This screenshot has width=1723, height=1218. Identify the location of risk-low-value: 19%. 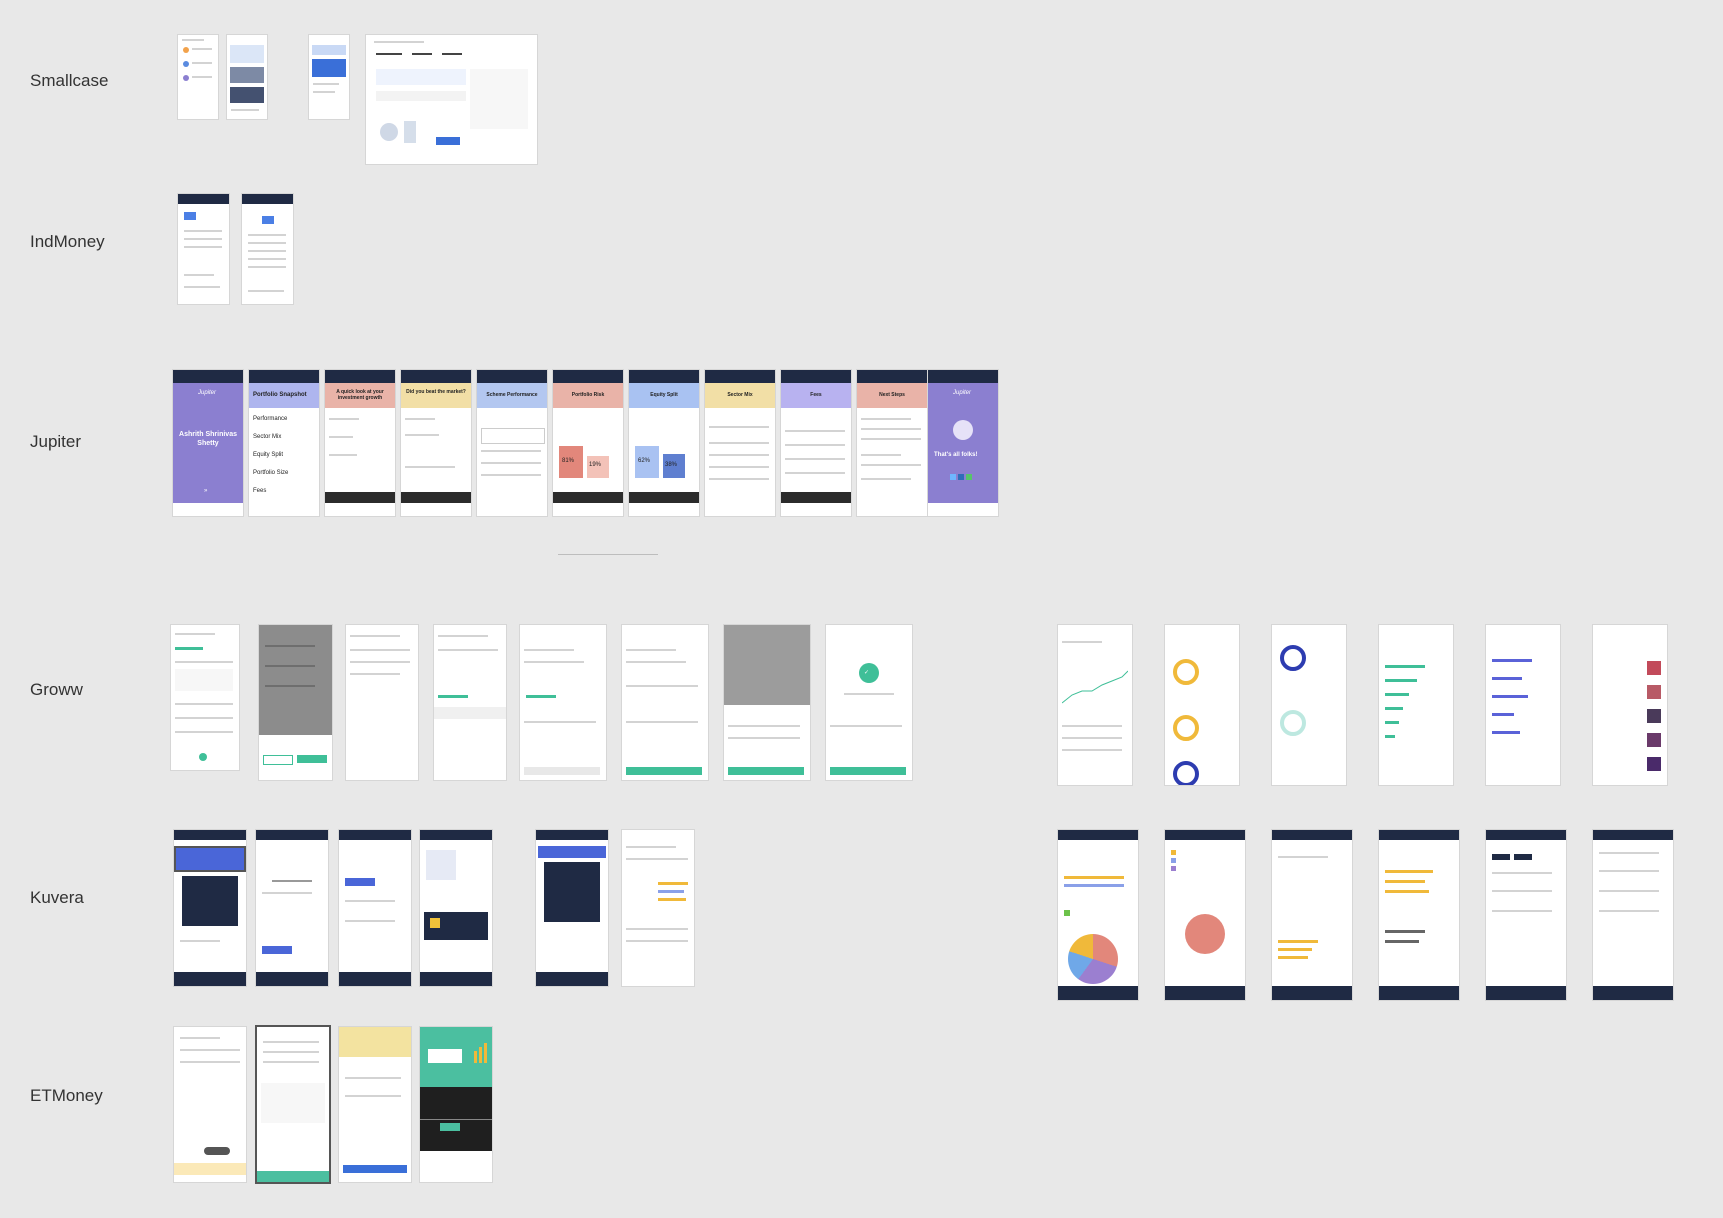
(595, 465).